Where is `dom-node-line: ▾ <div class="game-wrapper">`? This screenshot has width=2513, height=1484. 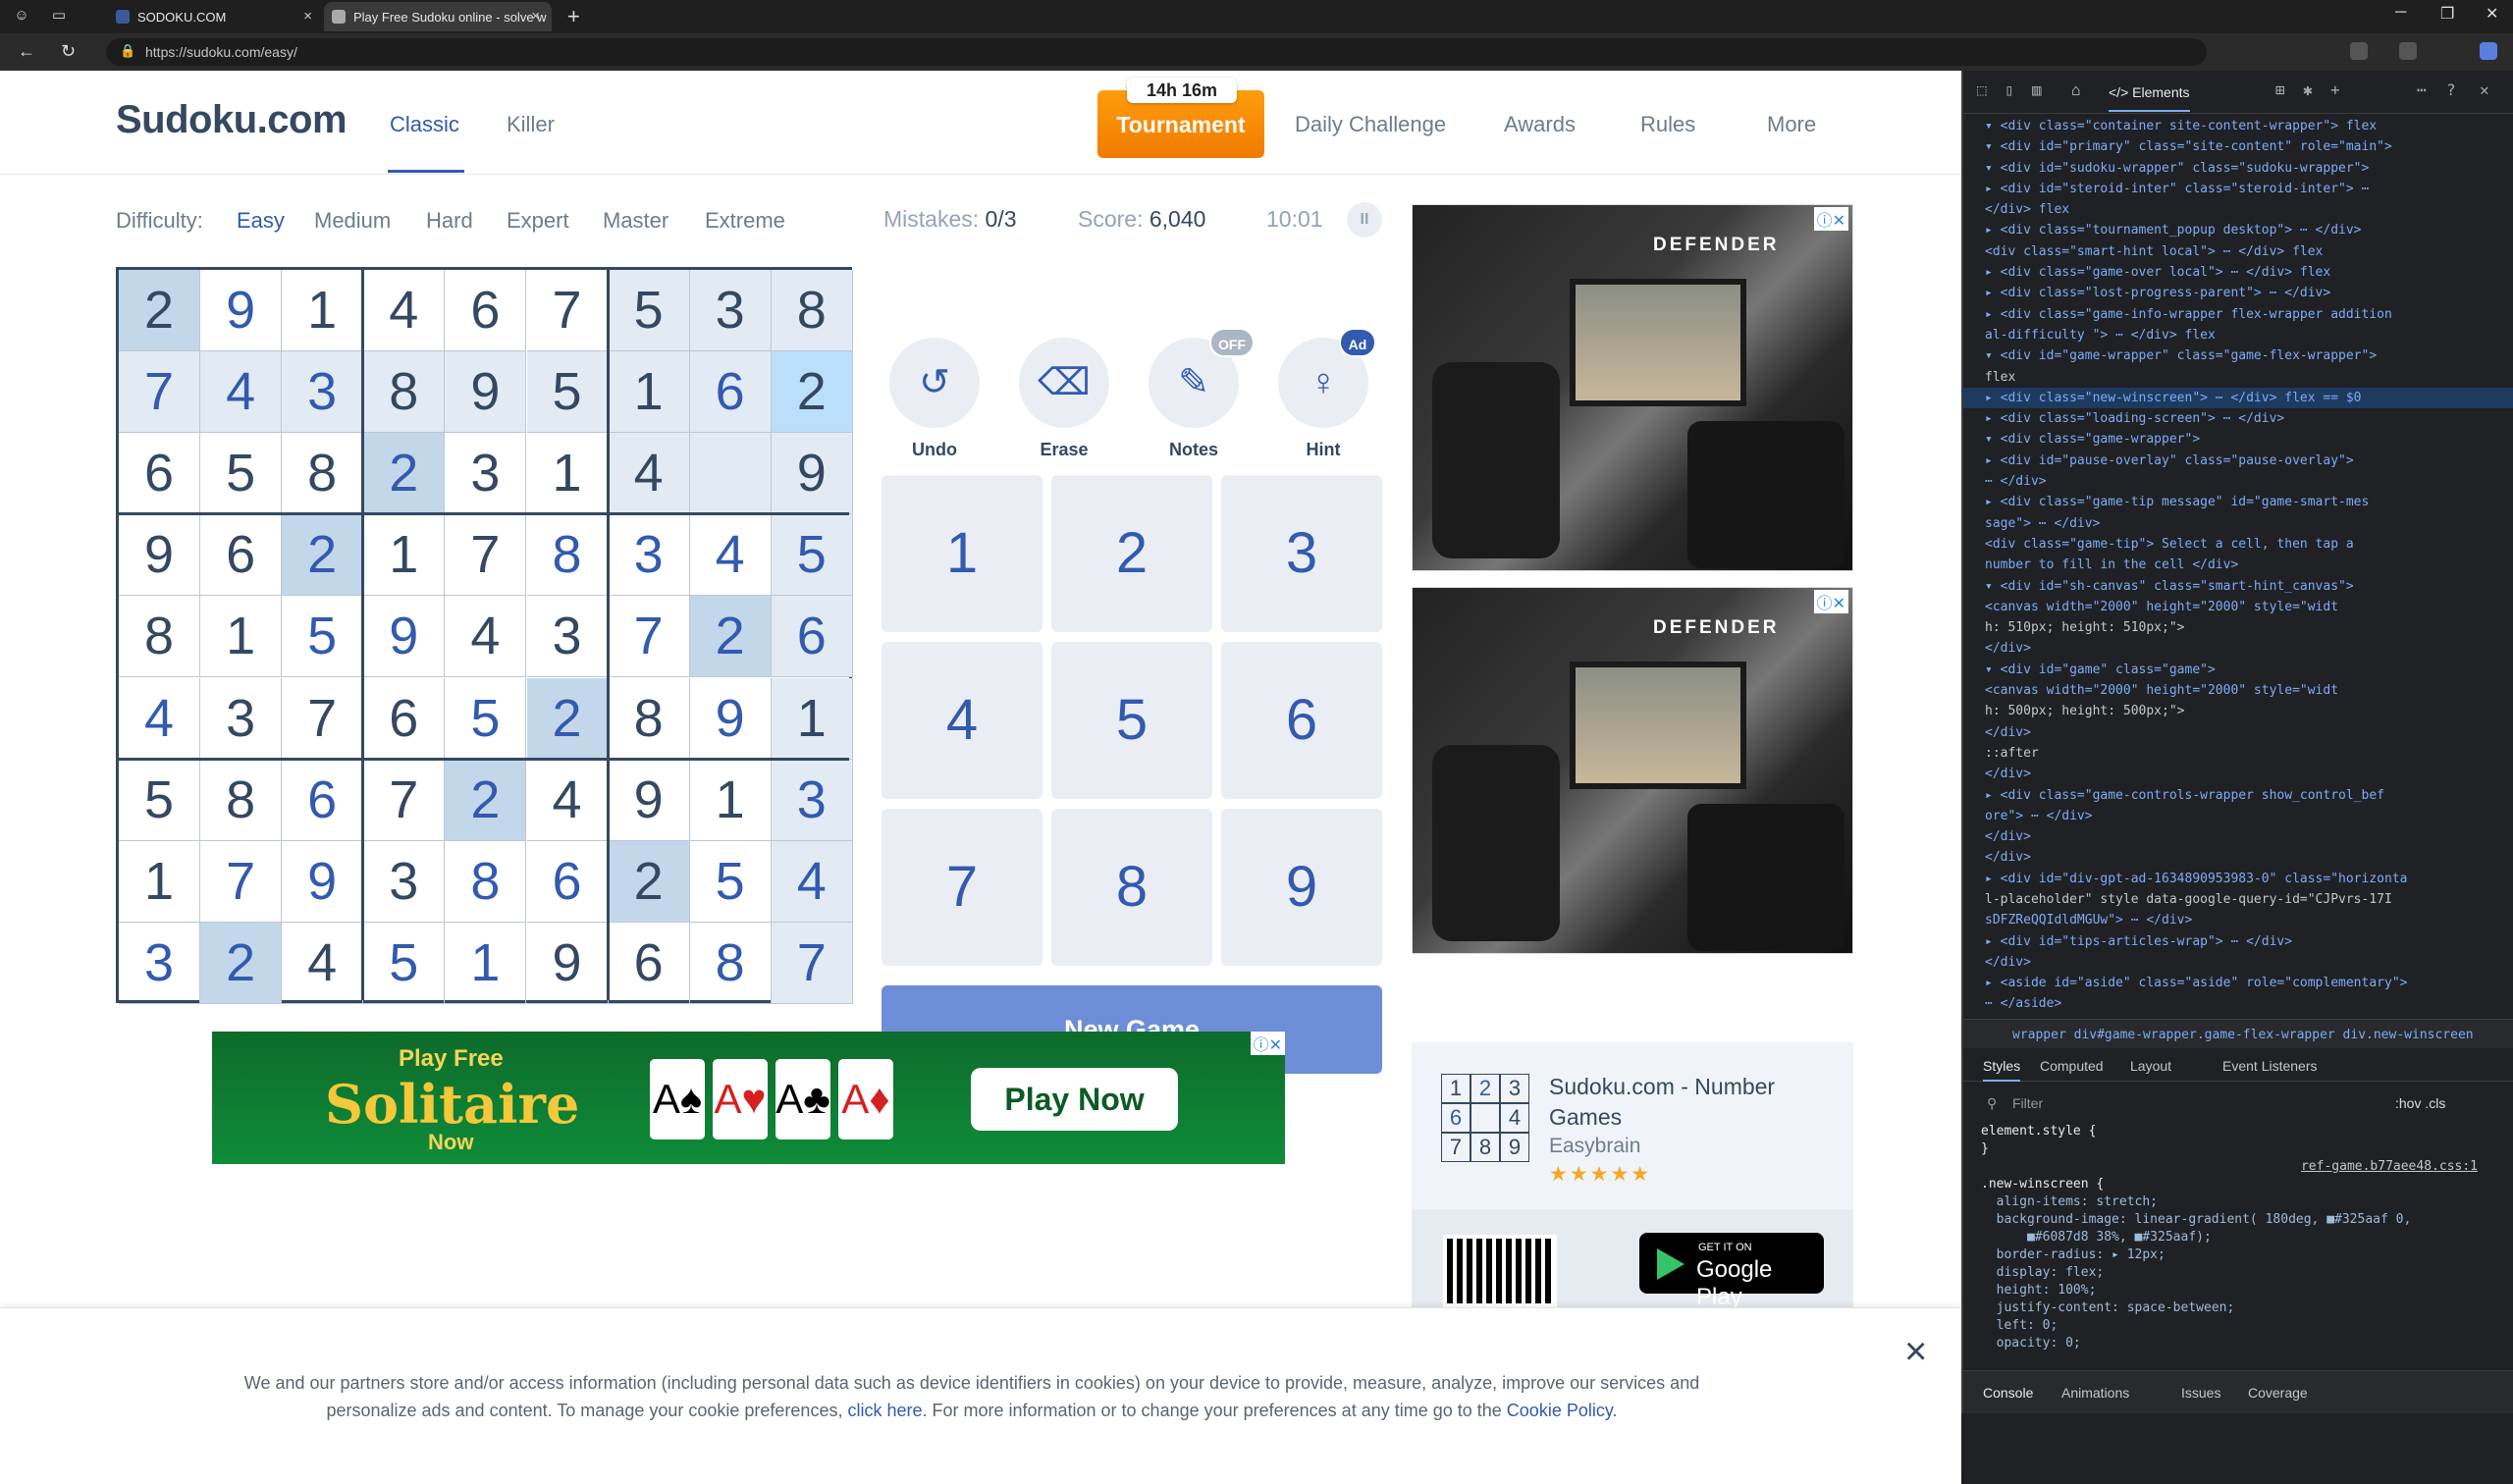 dom-node-line: ▾ <div class="game-wrapper"> is located at coordinates (2238, 439).